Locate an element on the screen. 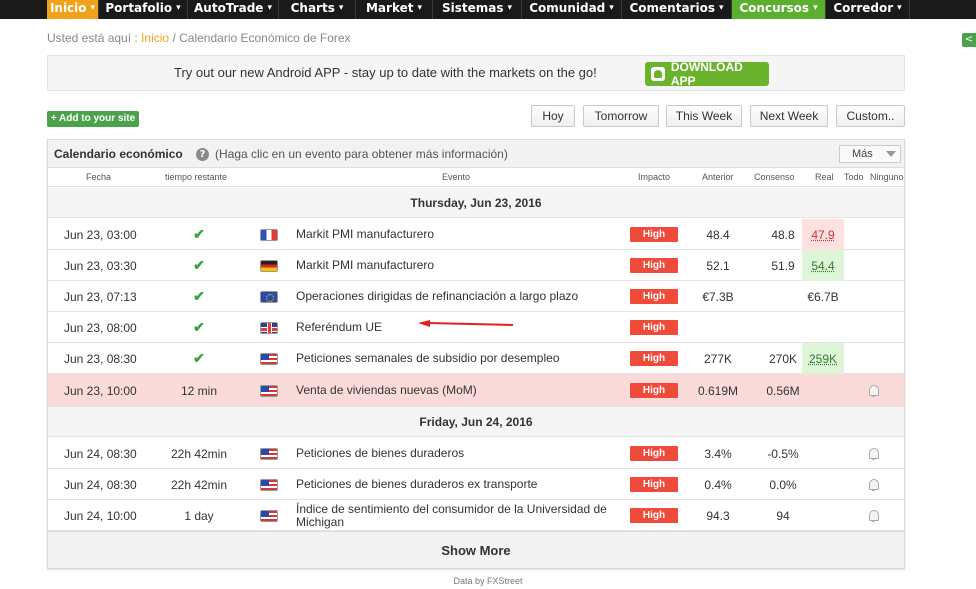 This screenshot has width=976, height=589. tomorrow-button: Tomorrow is located at coordinates (621, 116).